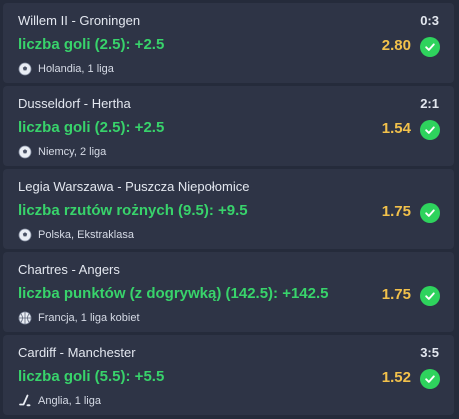  Describe the element at coordinates (69, 269) in the screenshot. I see `match-title: Chartres - Angers` at that location.